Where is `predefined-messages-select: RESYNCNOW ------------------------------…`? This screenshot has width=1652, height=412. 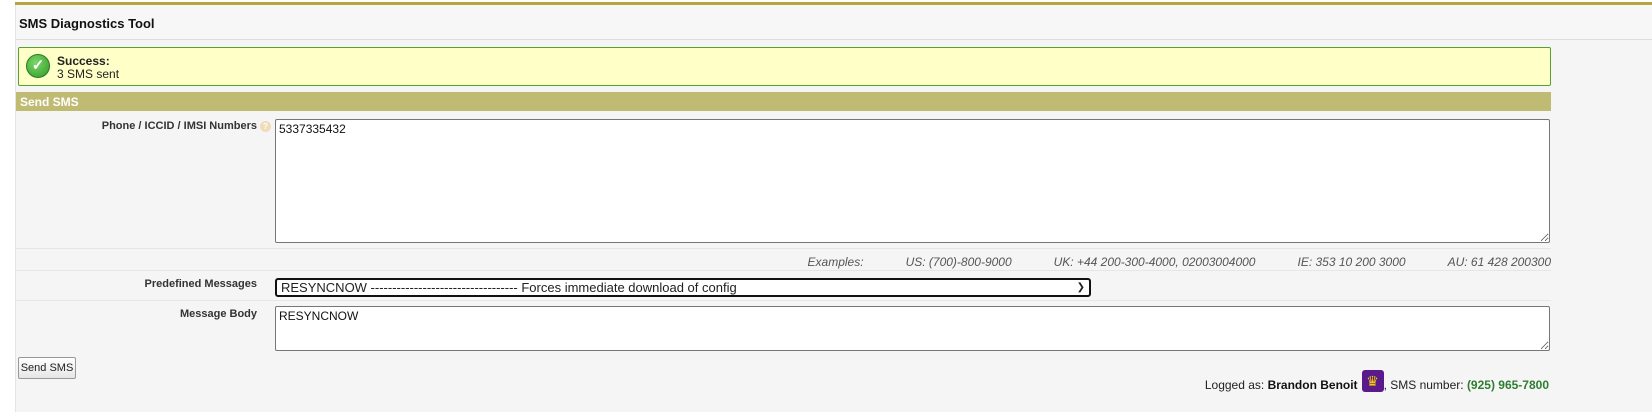 predefined-messages-select: RESYNCNOW ------------------------------… is located at coordinates (683, 287).